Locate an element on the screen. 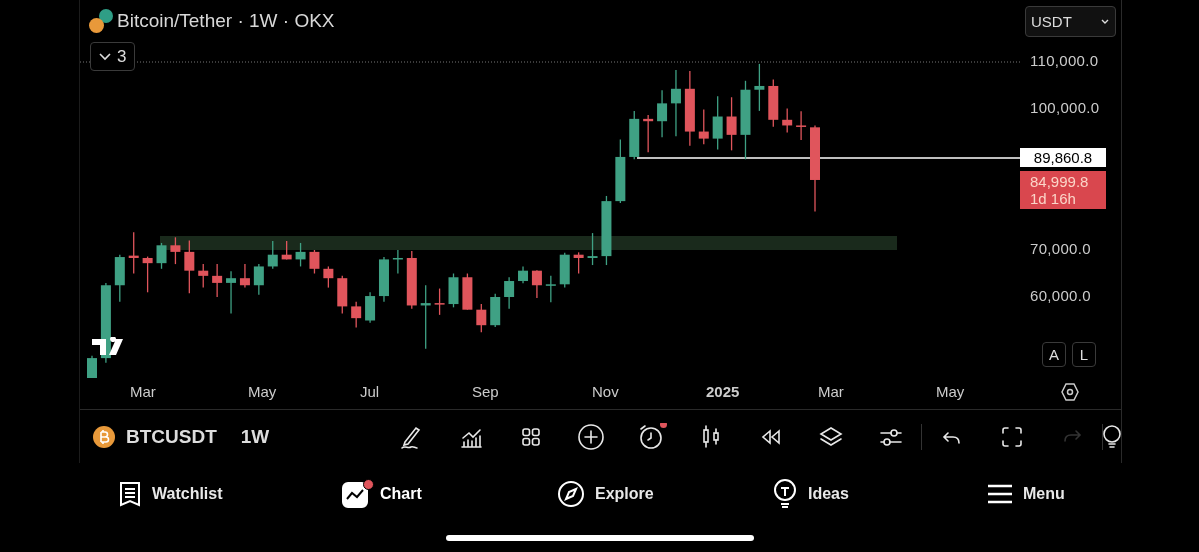 The image size is (1199, 552). price-label: 60,000.0 is located at coordinates (1060, 295).